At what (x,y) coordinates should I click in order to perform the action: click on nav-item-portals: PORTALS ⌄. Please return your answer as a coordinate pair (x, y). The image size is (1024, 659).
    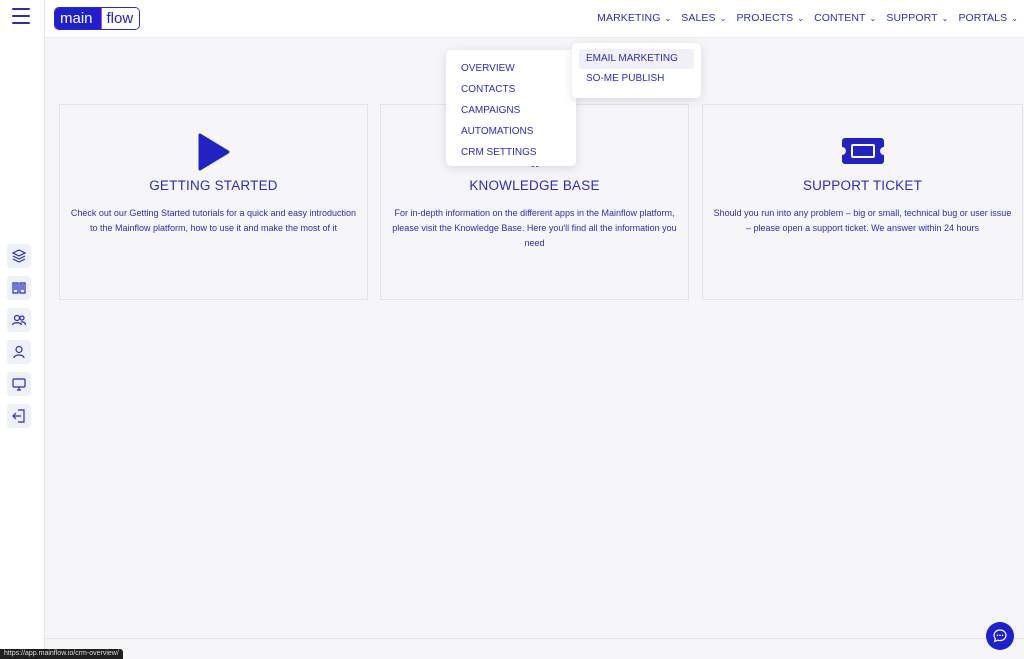
    Looking at the image, I should click on (988, 18).